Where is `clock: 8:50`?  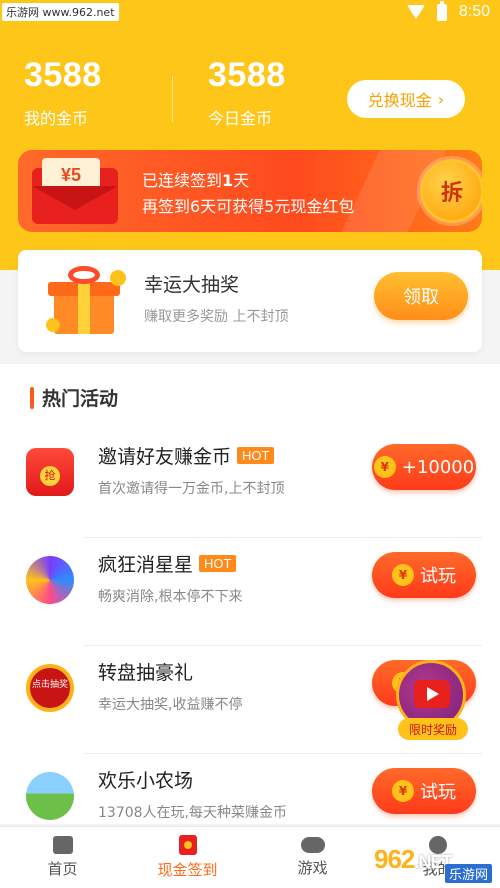 clock: 8:50 is located at coordinates (474, 11).